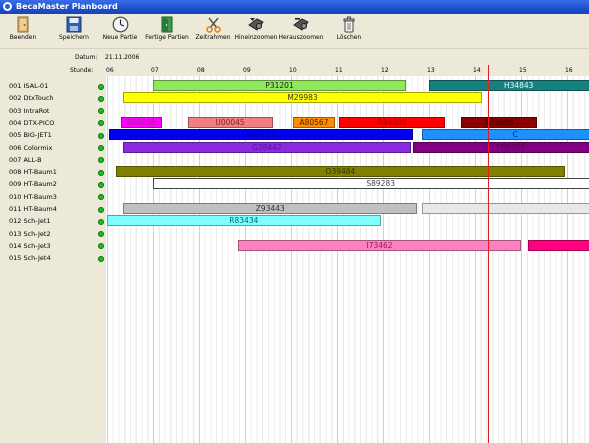  What do you see at coordinates (120, 24) in the screenshot?
I see `clock-icon` at bounding box center [120, 24].